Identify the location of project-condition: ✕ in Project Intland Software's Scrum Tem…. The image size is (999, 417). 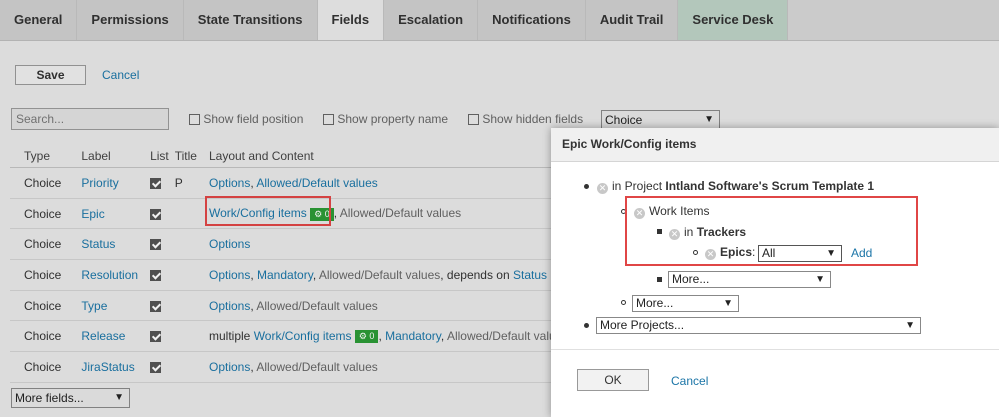
(735, 186).